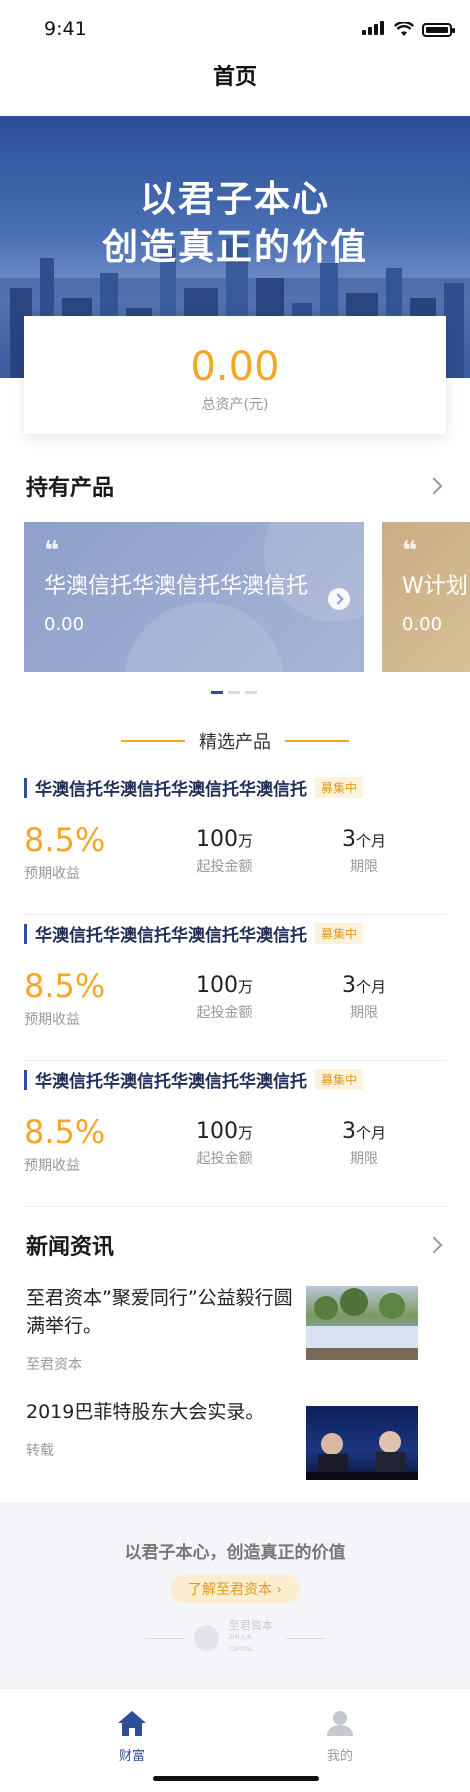  Describe the element at coordinates (145, 1412) in the screenshot. I see `news-headline: 2019巴菲特股东大会实录。` at that location.